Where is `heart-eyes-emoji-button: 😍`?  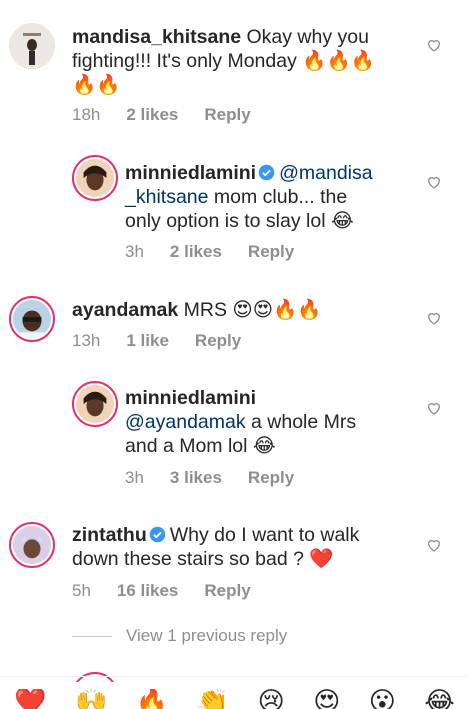
heart-eyes-emoji-button: 😍 is located at coordinates (326, 699).